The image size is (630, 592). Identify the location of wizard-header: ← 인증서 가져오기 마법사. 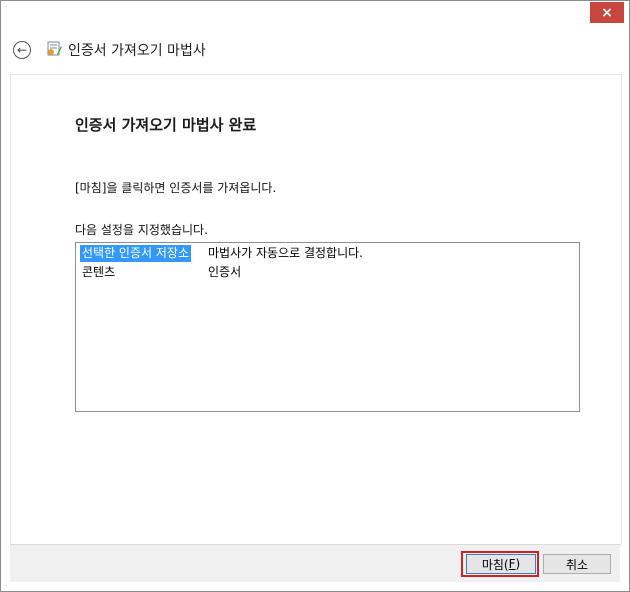
(315, 51).